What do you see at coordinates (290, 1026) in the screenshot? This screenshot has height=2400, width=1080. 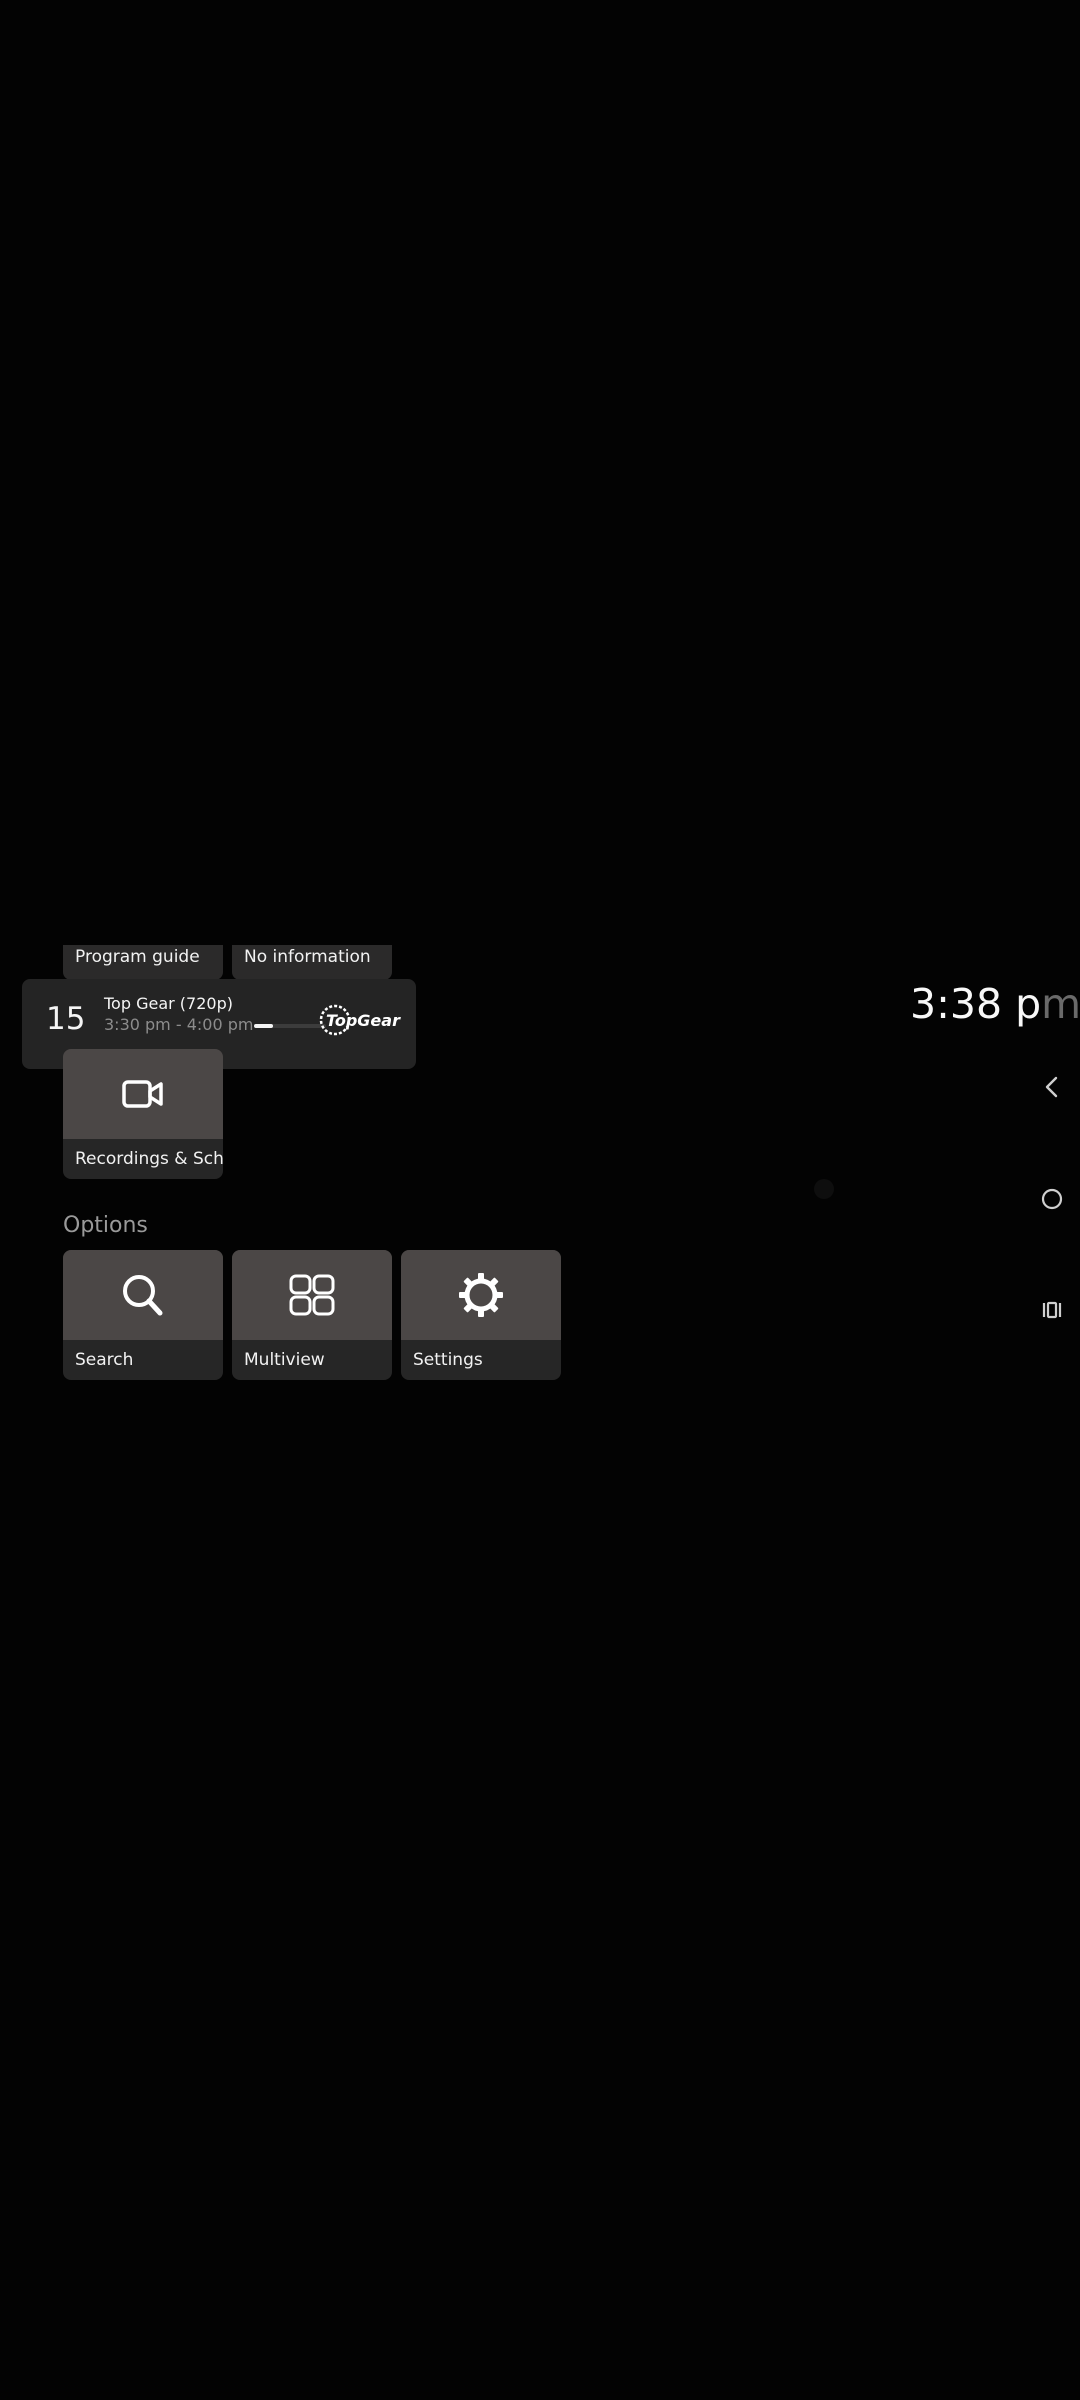 I see `program-progress-bar` at bounding box center [290, 1026].